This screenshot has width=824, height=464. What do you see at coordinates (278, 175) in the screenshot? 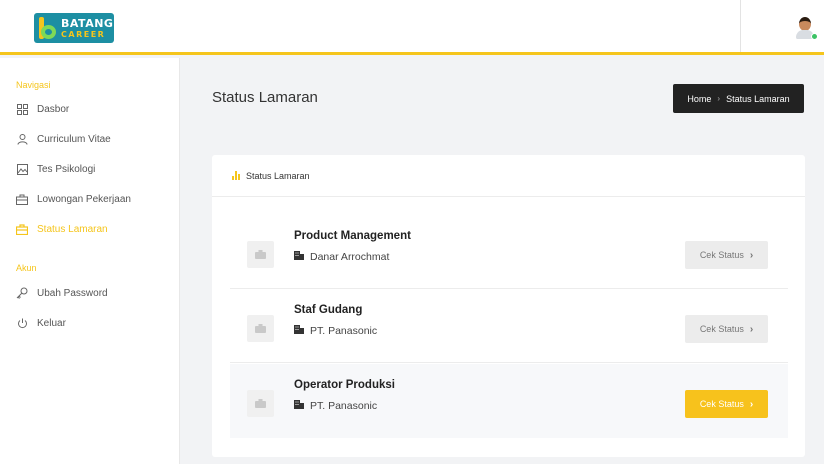
I see `card-title: Status Lamaran` at bounding box center [278, 175].